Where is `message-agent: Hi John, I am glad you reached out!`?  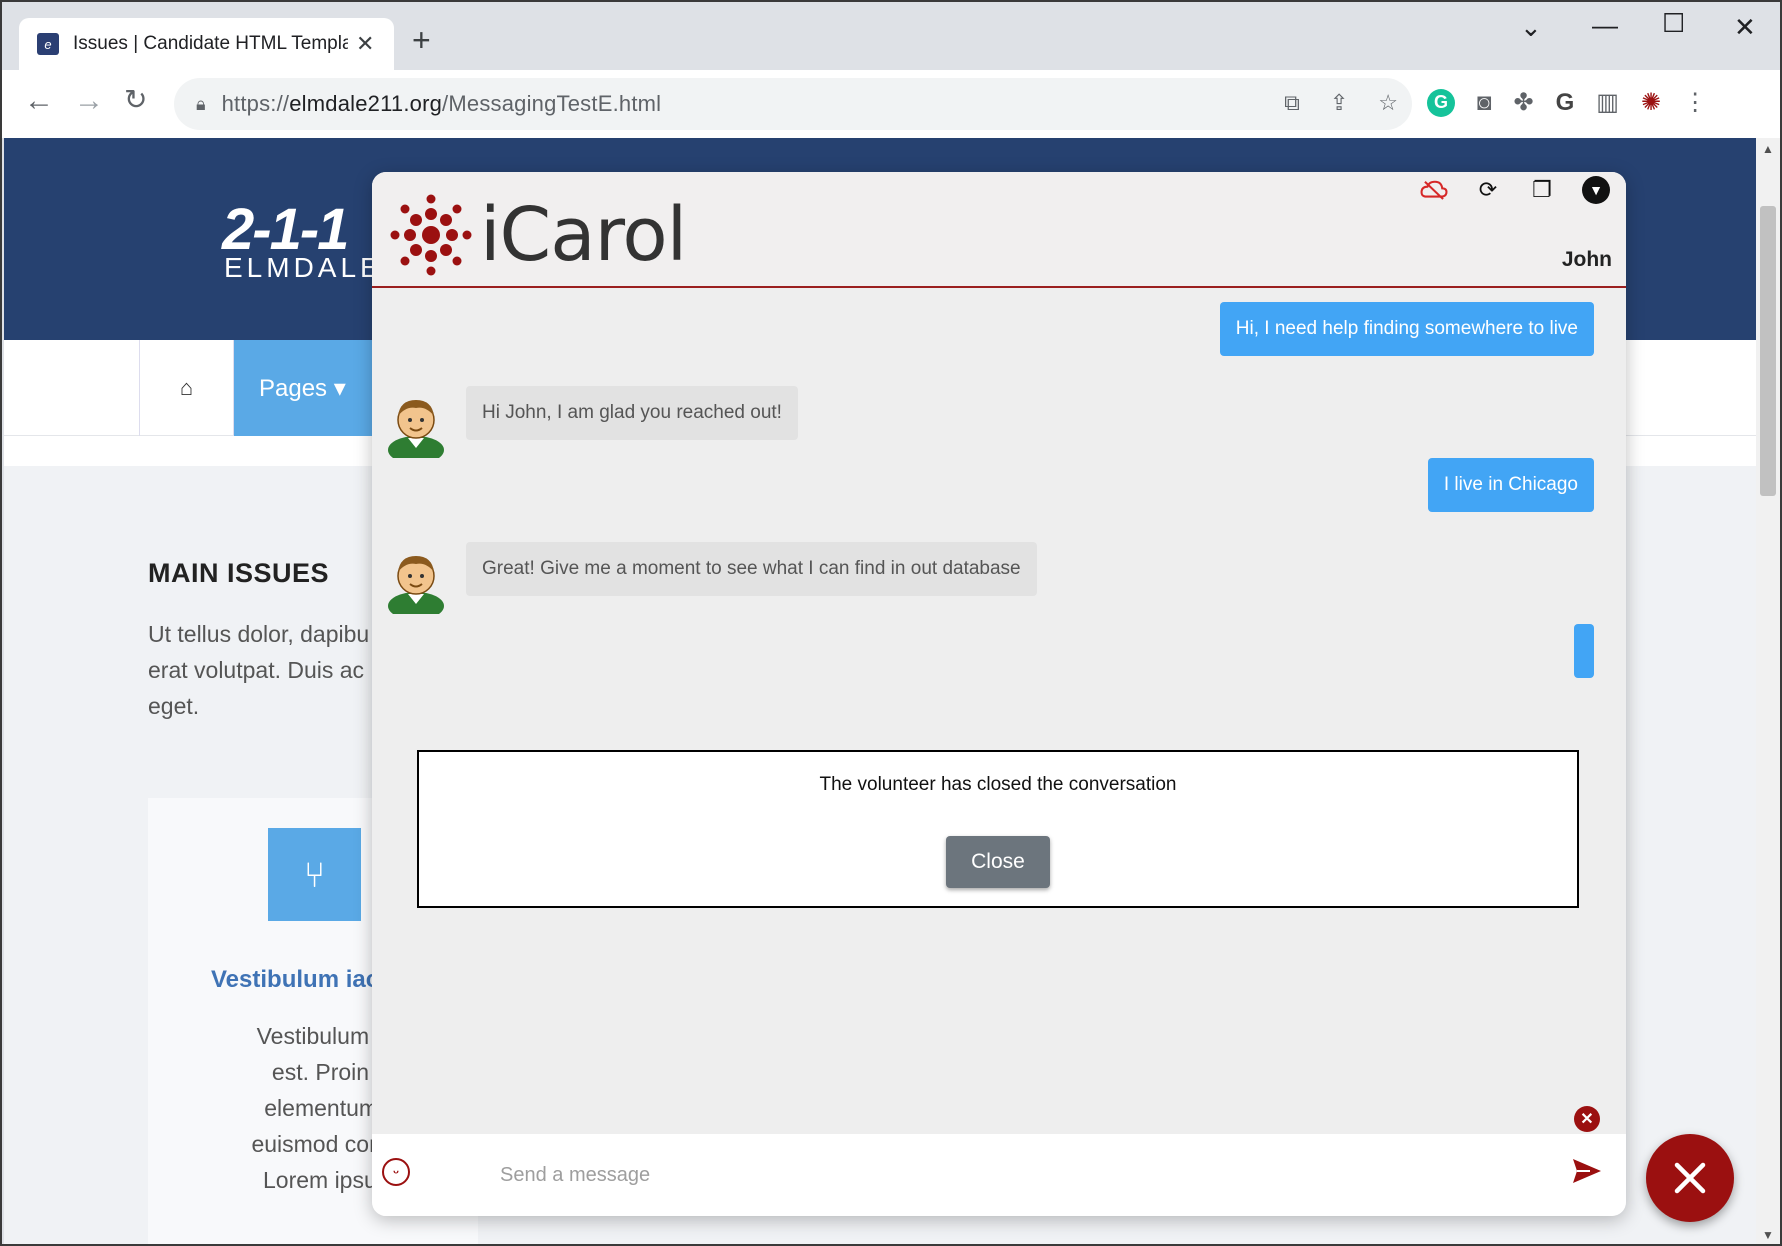
message-agent: Hi John, I am glad you reached out! is located at coordinates (632, 413).